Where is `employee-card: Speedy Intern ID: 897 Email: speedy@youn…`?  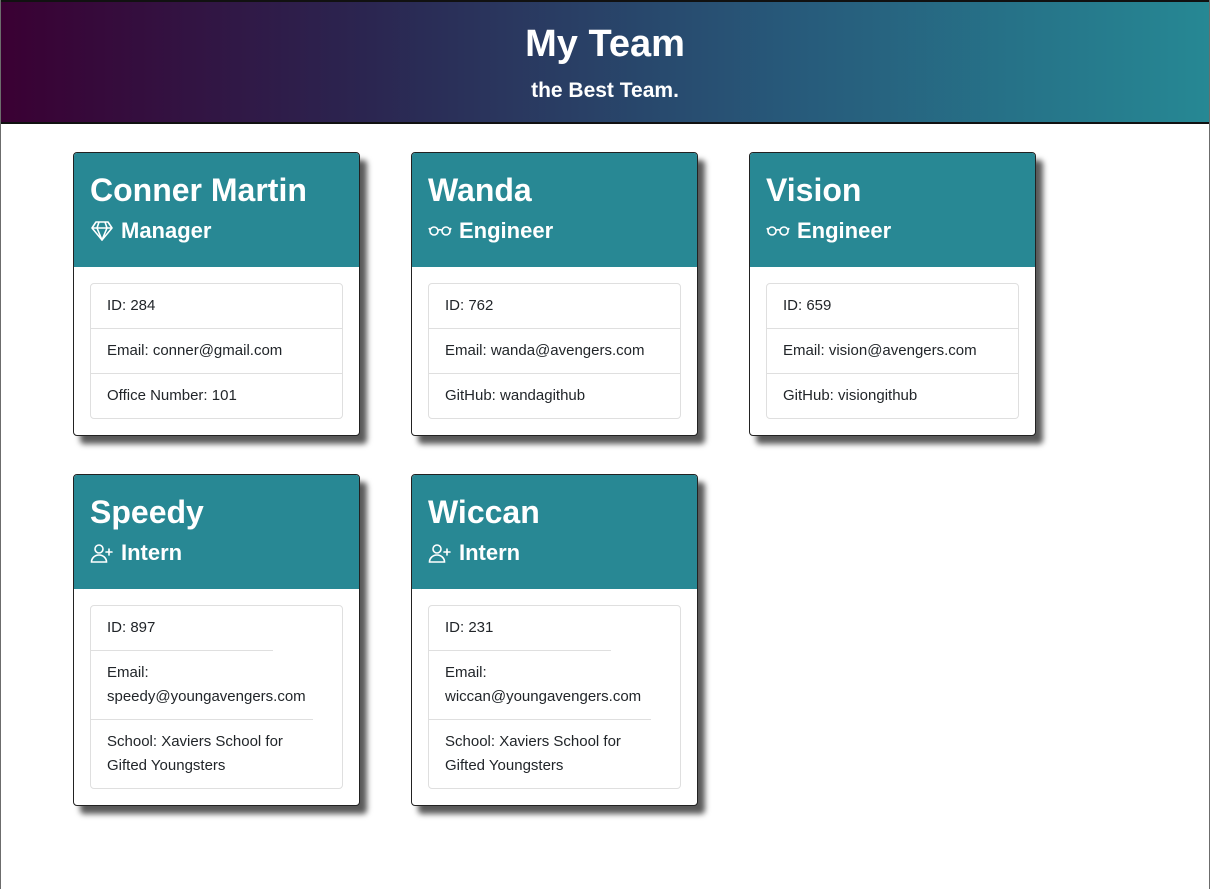
employee-card: Speedy Intern ID: 897 Email: speedy@youn… is located at coordinates (216, 640).